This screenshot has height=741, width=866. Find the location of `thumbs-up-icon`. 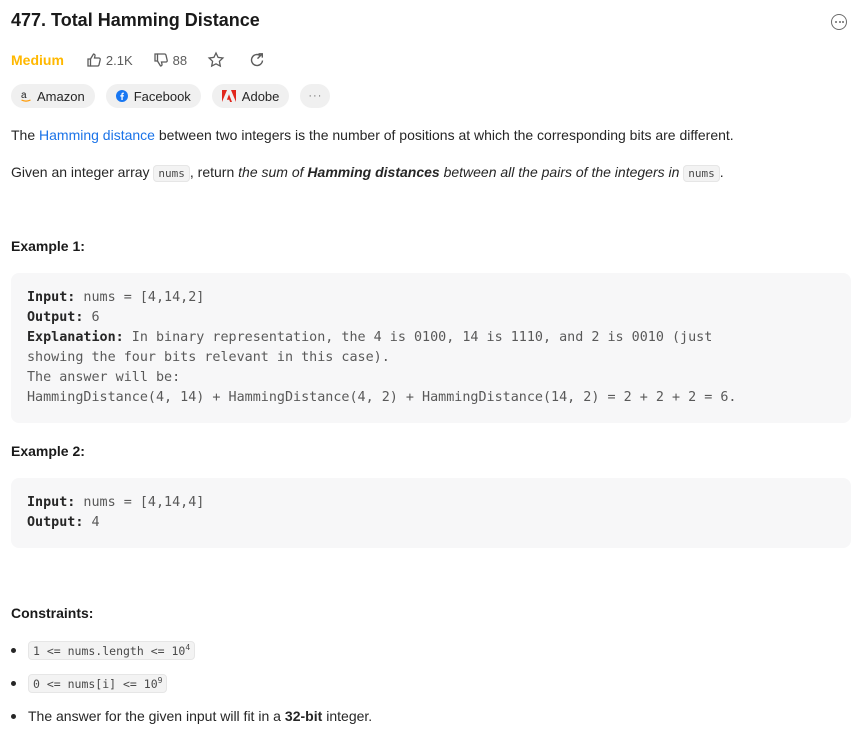

thumbs-up-icon is located at coordinates (94, 60).